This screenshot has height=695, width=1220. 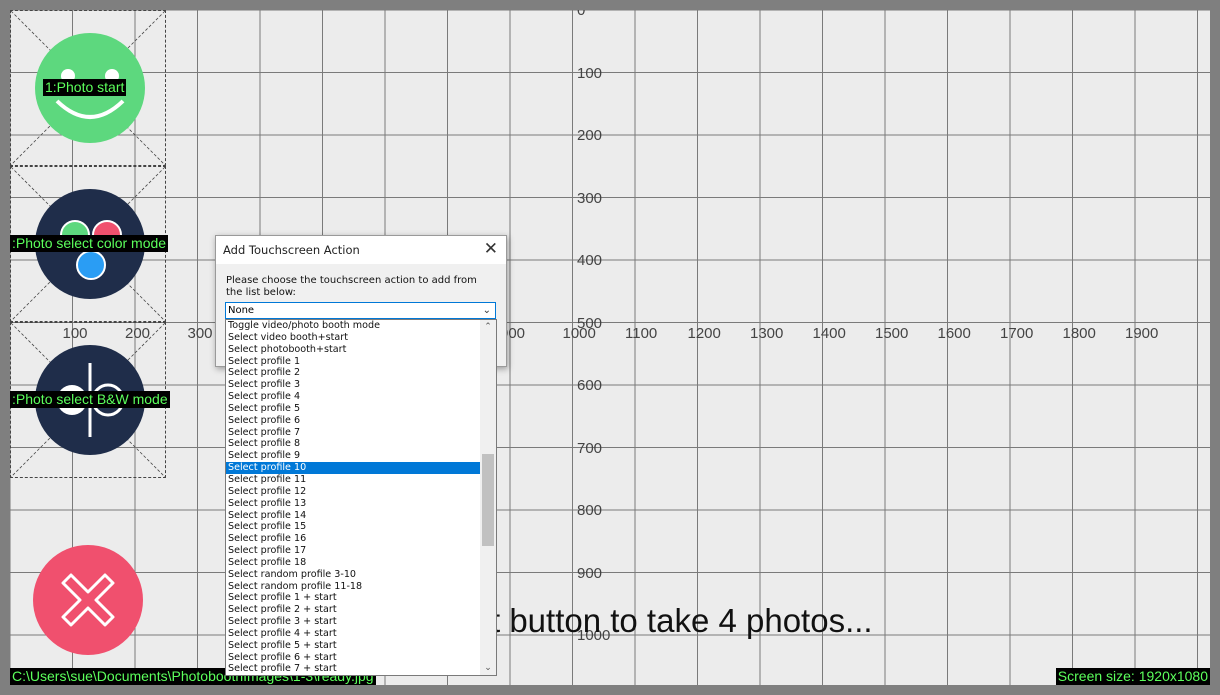 What do you see at coordinates (241, 310) in the screenshot?
I see `action-select-value: None` at bounding box center [241, 310].